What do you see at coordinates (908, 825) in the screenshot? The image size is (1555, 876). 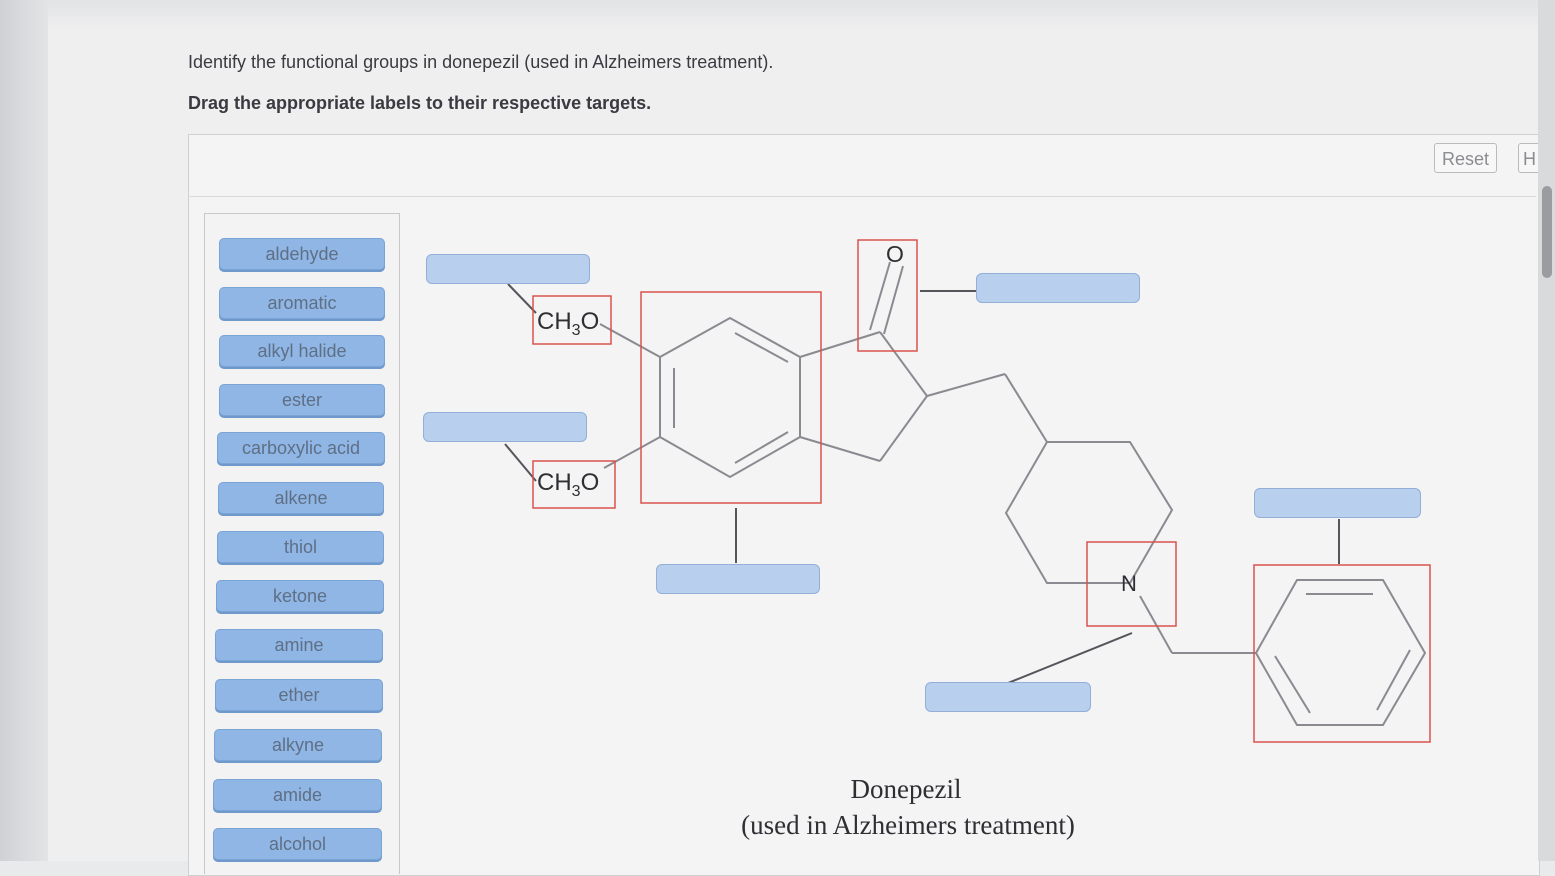 I see `molecule-subtitle: (used in Alzheimers treatment)` at bounding box center [908, 825].